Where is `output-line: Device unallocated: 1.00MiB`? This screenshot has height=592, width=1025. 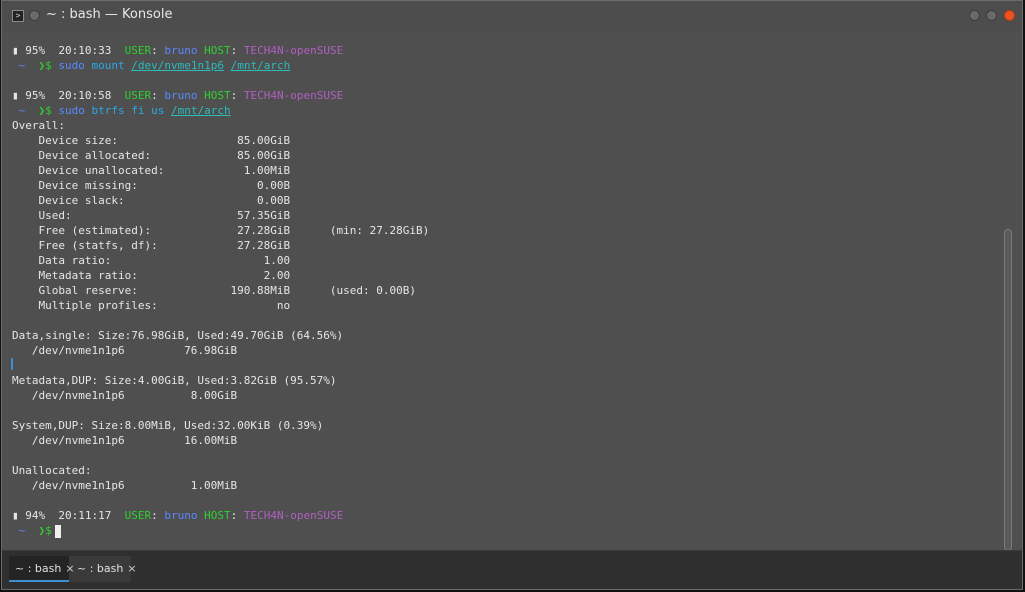
output-line: Device unallocated: 1.00MiB is located at coordinates (151, 170).